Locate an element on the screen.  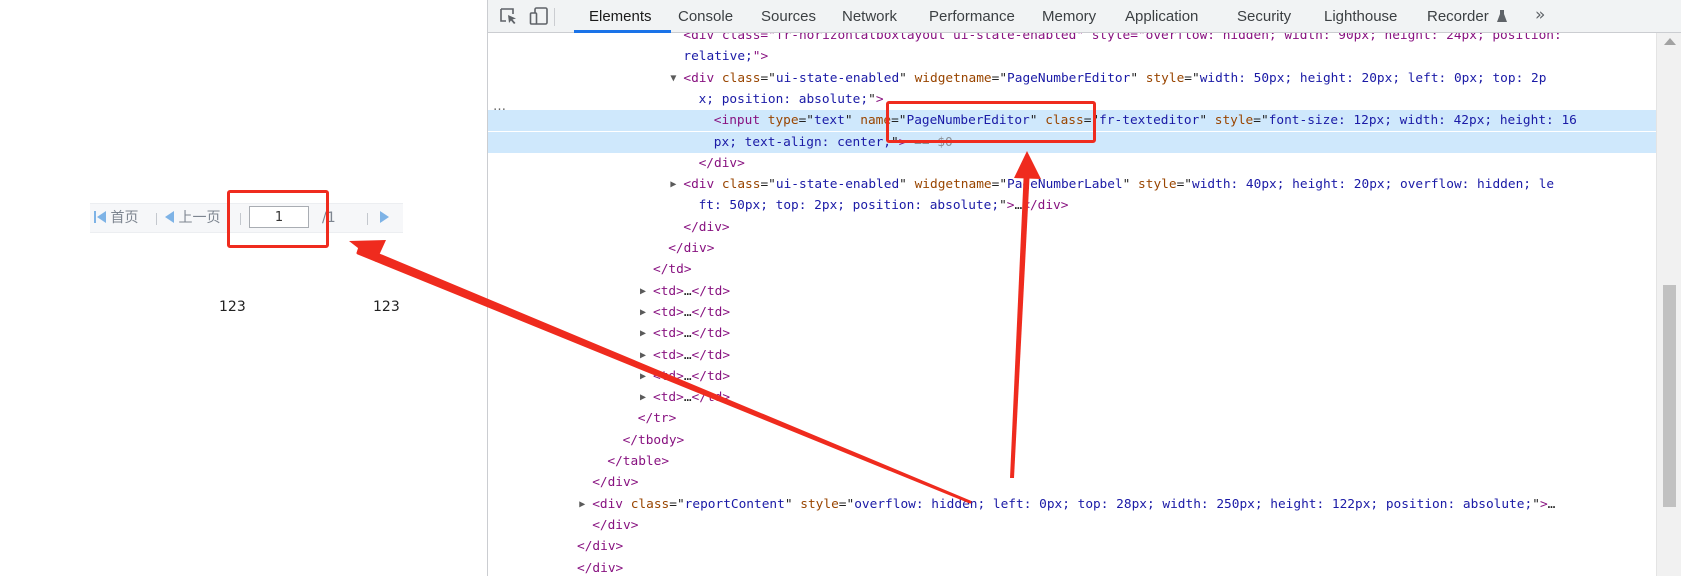
first-page-button: 首页 is located at coordinates (116, 218).